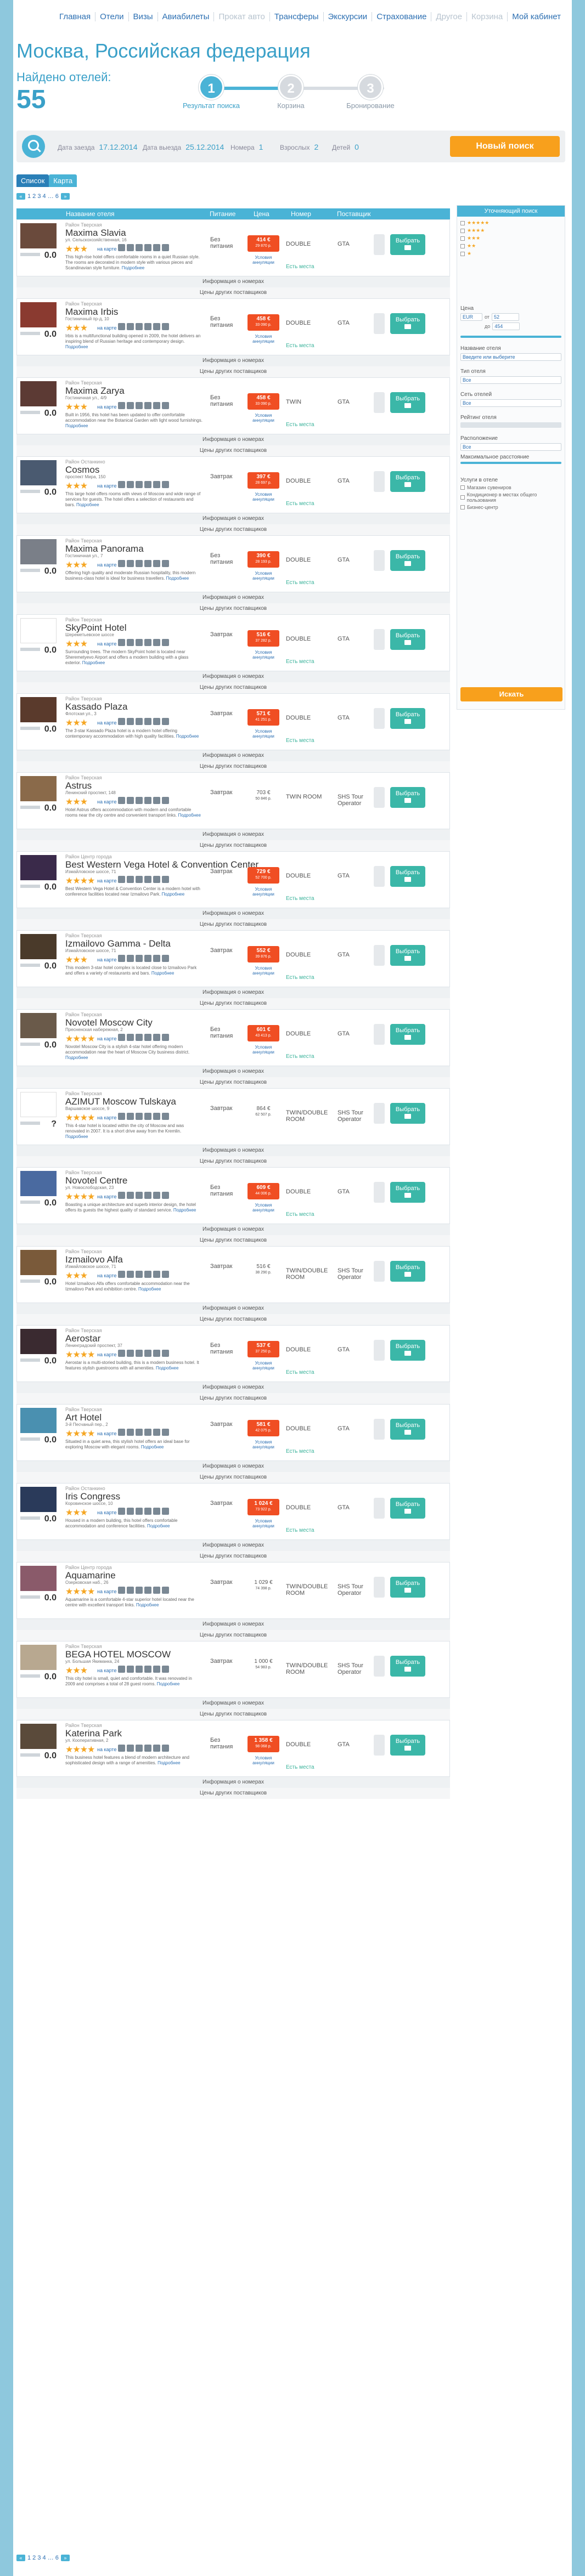 The height and width of the screenshot is (2576, 585). What do you see at coordinates (96, 706) in the screenshot?
I see `hotel-name: Kassado Plaza` at bounding box center [96, 706].